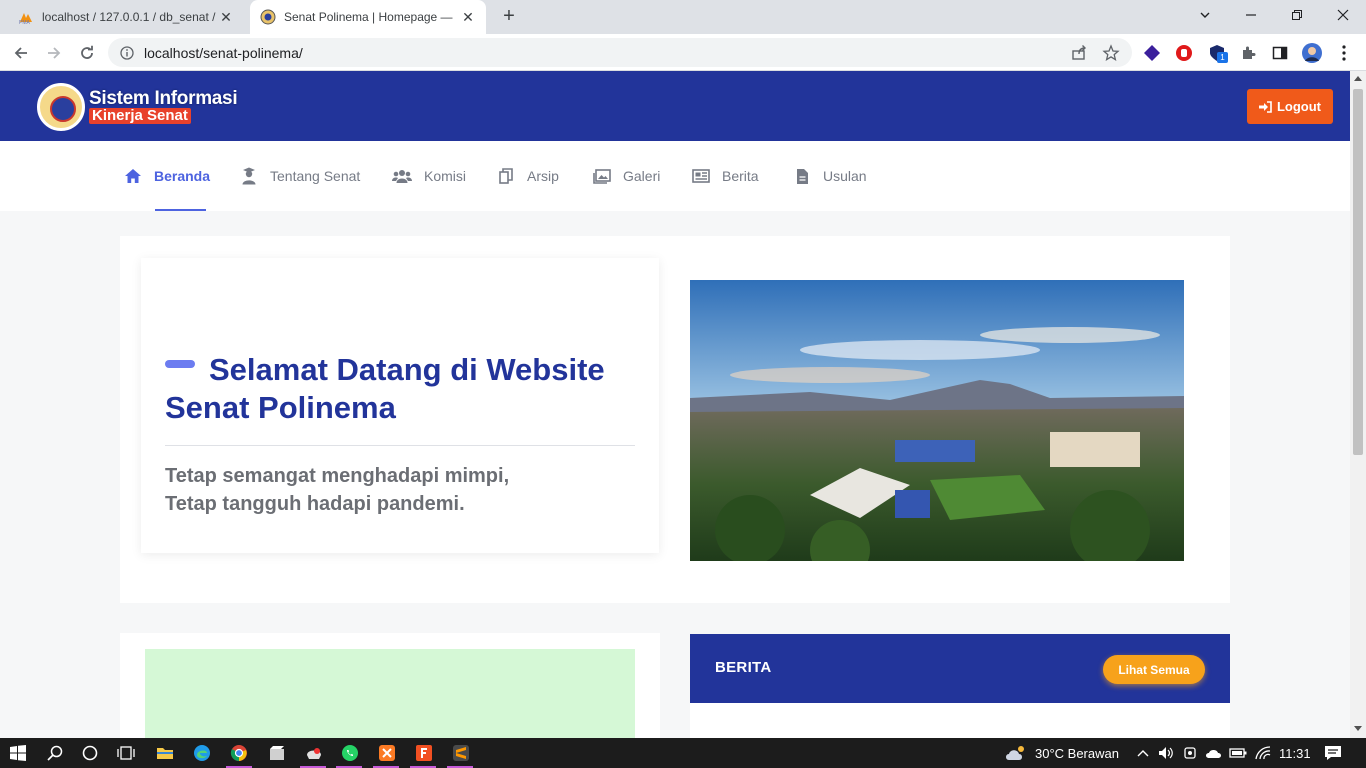 The width and height of the screenshot is (1366, 768). Describe the element at coordinates (337, 476) in the screenshot. I see `subtitle-line: Tetap semangat menghadapi mimpi,` at that location.